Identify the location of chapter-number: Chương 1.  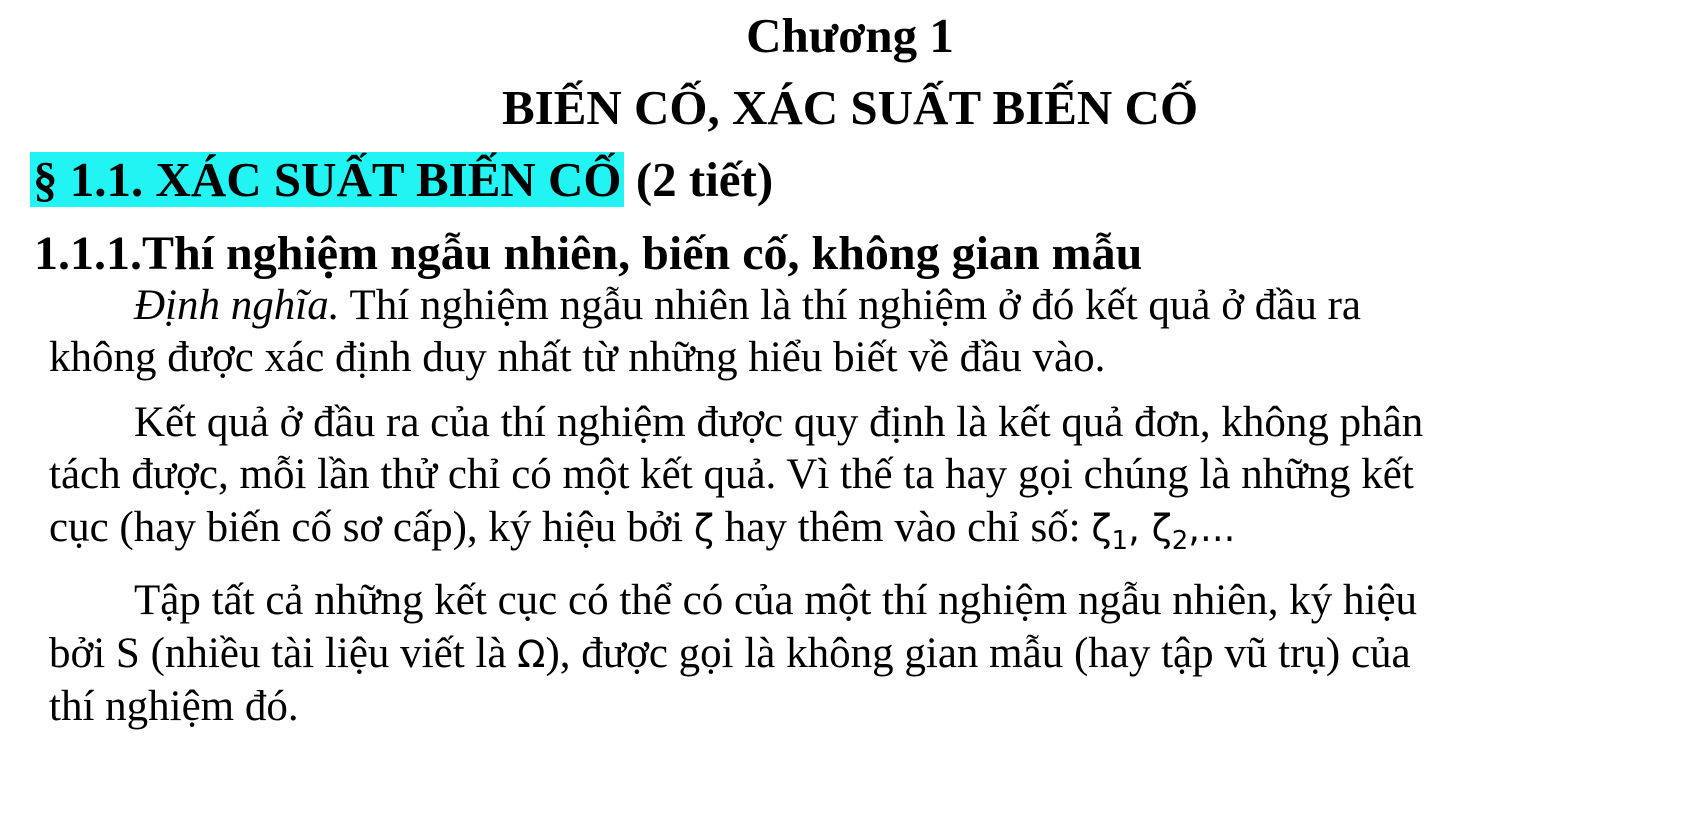
(850, 35).